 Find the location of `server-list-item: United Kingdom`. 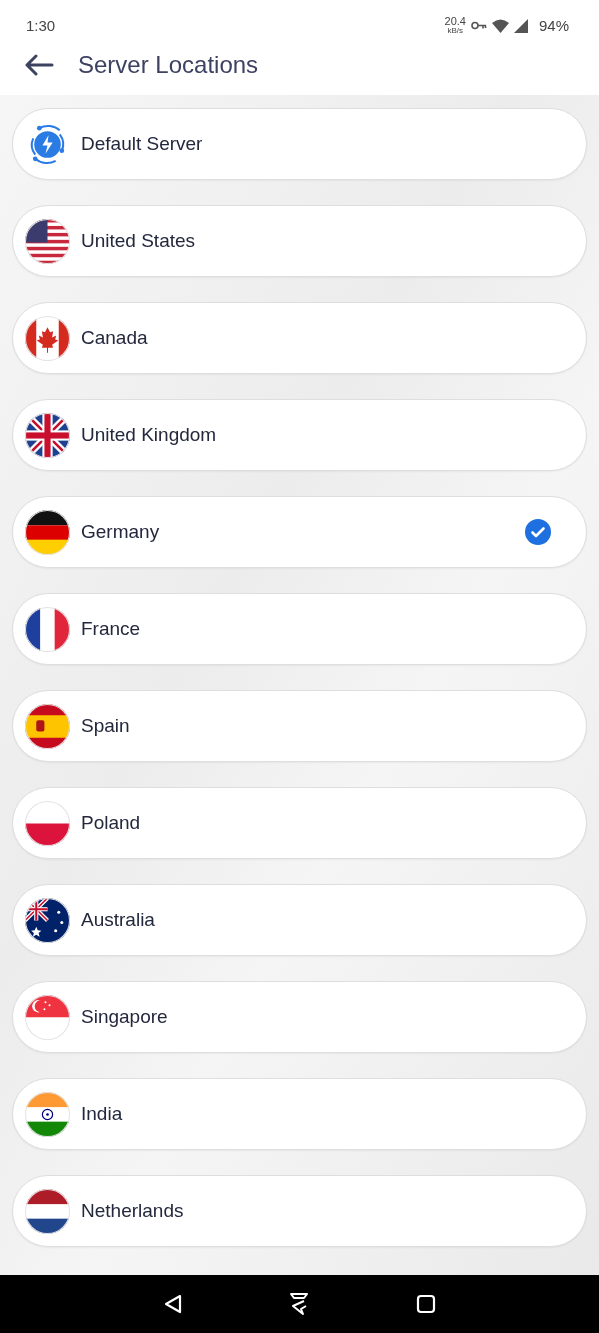

server-list-item: United Kingdom is located at coordinates (299, 435).